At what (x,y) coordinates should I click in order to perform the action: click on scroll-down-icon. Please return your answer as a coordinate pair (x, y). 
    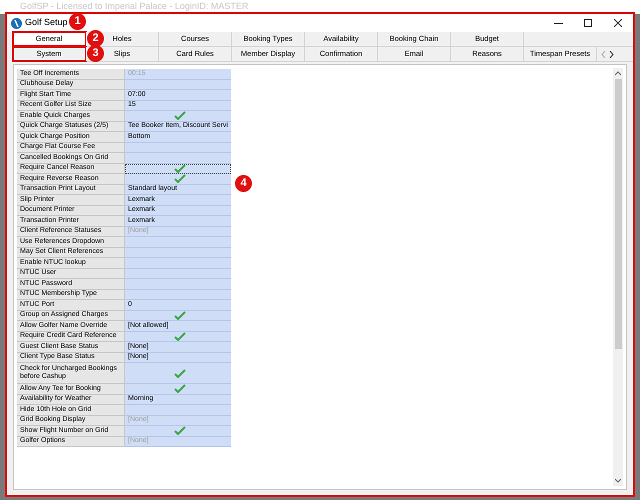
    Looking at the image, I should click on (618, 481).